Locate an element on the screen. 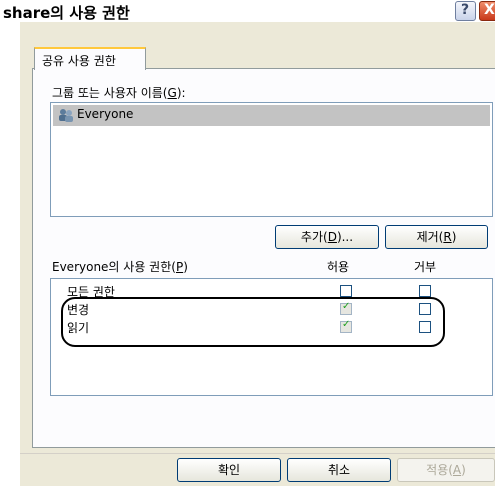 This screenshot has width=495, height=486. deny-checkbox-read is located at coordinates (425, 327).